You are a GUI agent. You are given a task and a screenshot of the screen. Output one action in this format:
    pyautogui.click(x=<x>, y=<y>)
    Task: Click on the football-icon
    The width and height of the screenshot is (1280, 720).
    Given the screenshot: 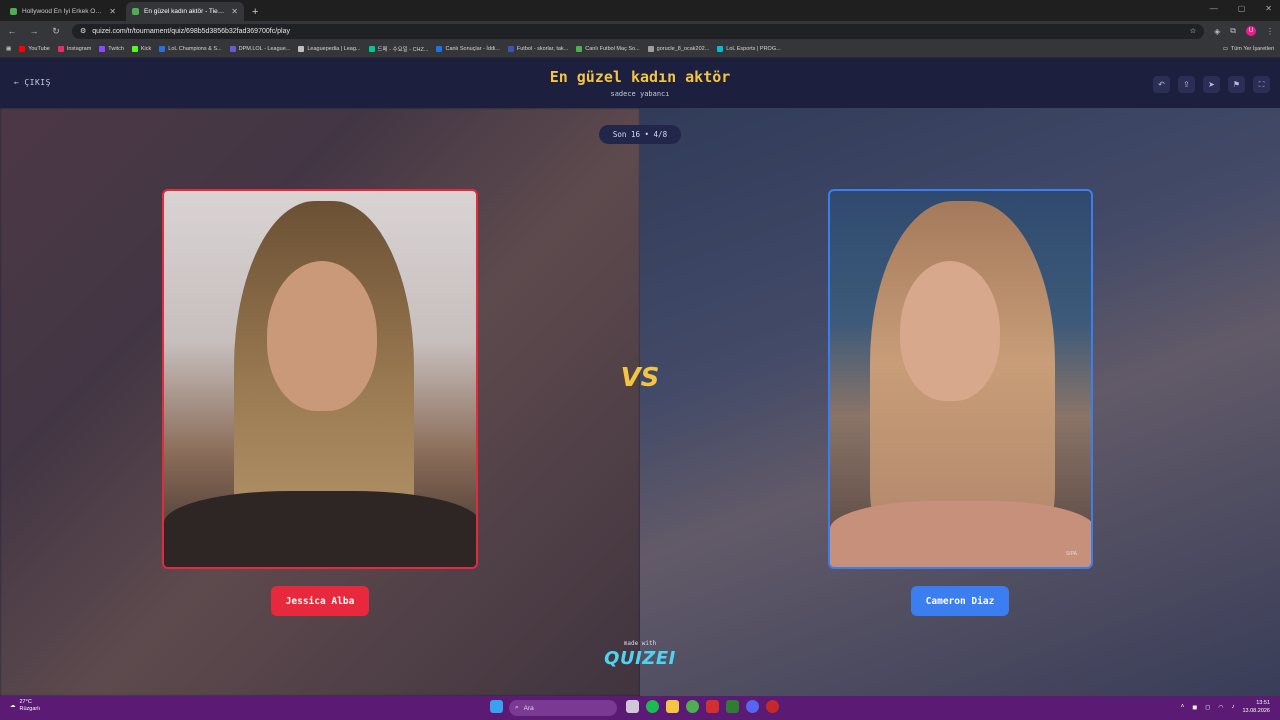 What is the action you would take?
    pyautogui.click(x=579, y=49)
    